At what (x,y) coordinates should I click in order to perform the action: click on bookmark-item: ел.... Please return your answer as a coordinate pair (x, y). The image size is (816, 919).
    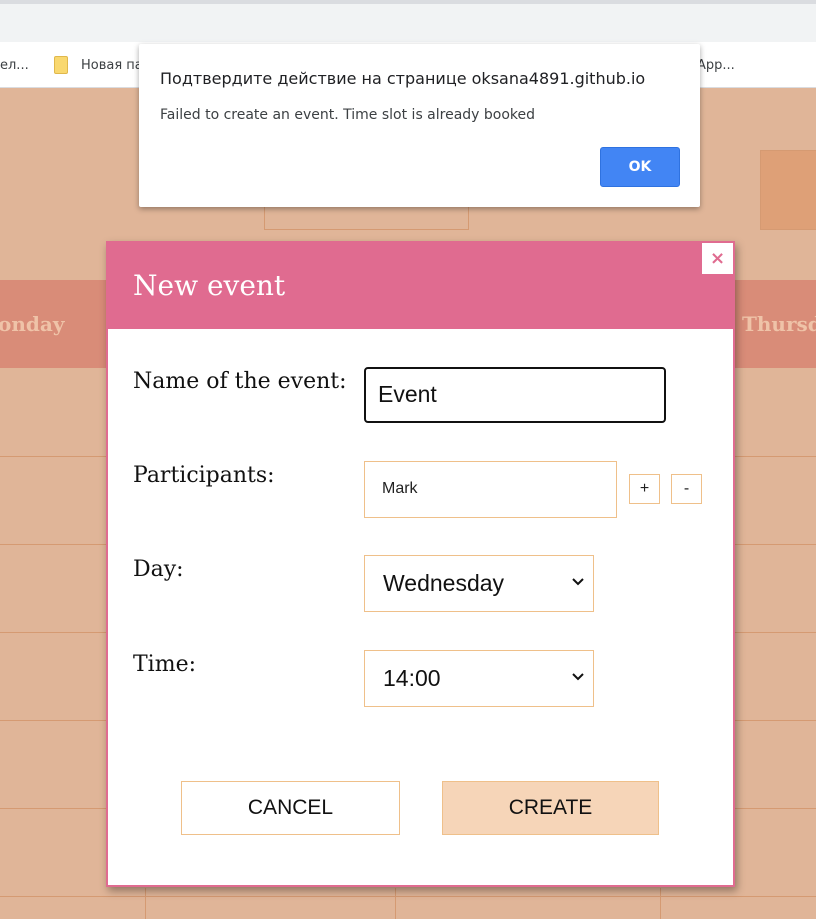
    Looking at the image, I should click on (14, 65).